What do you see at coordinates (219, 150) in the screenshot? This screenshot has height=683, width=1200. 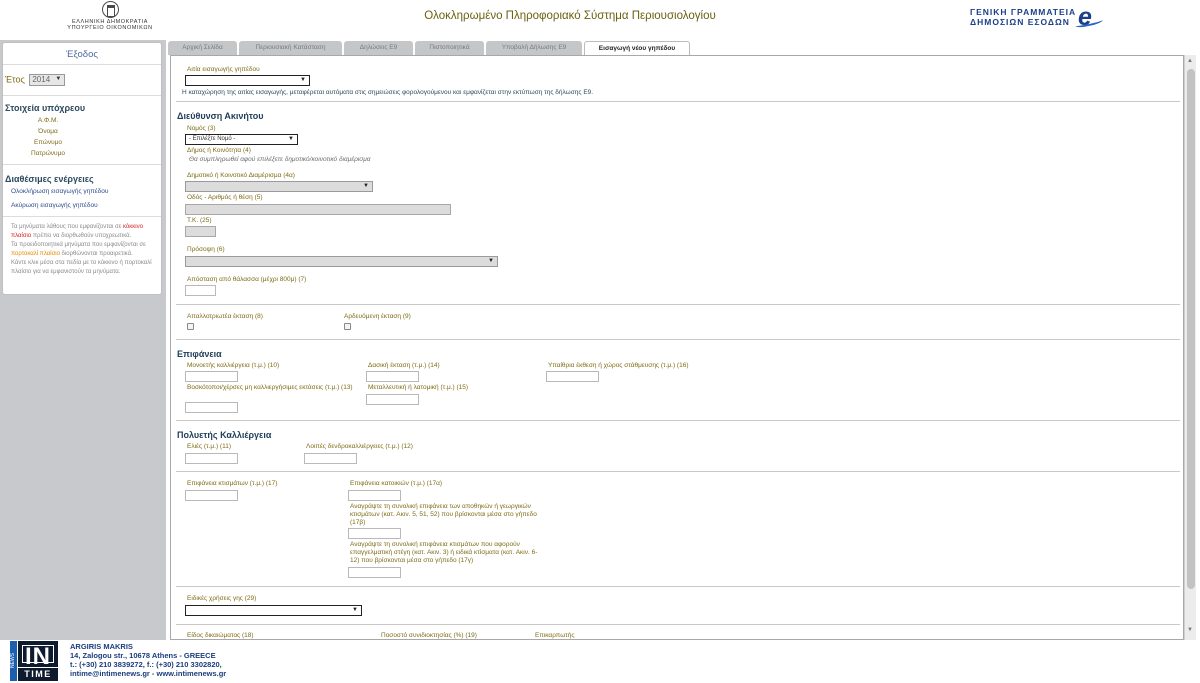 I see `municipality-label: Δήμος ή Κοινότητα (4)` at bounding box center [219, 150].